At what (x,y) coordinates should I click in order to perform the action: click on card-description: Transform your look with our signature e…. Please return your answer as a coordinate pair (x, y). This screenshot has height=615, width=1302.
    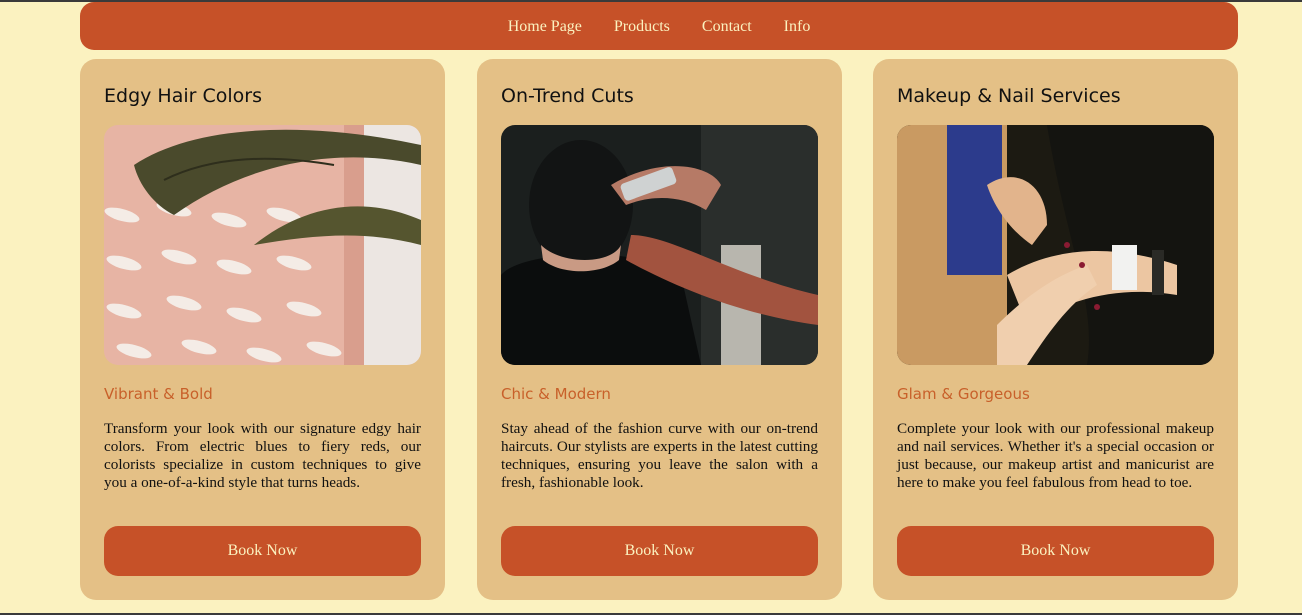
    Looking at the image, I should click on (262, 455).